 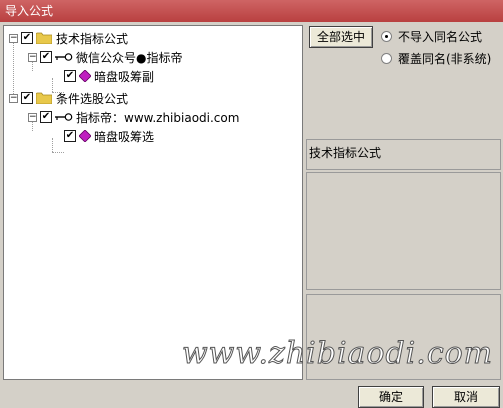 What do you see at coordinates (29, 11) in the screenshot?
I see `window-title: 导入公式` at bounding box center [29, 11].